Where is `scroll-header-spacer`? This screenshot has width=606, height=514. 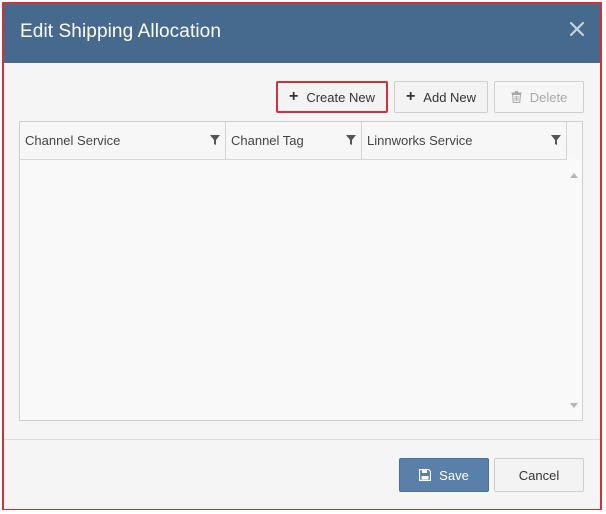
scroll-header-spacer is located at coordinates (574, 140).